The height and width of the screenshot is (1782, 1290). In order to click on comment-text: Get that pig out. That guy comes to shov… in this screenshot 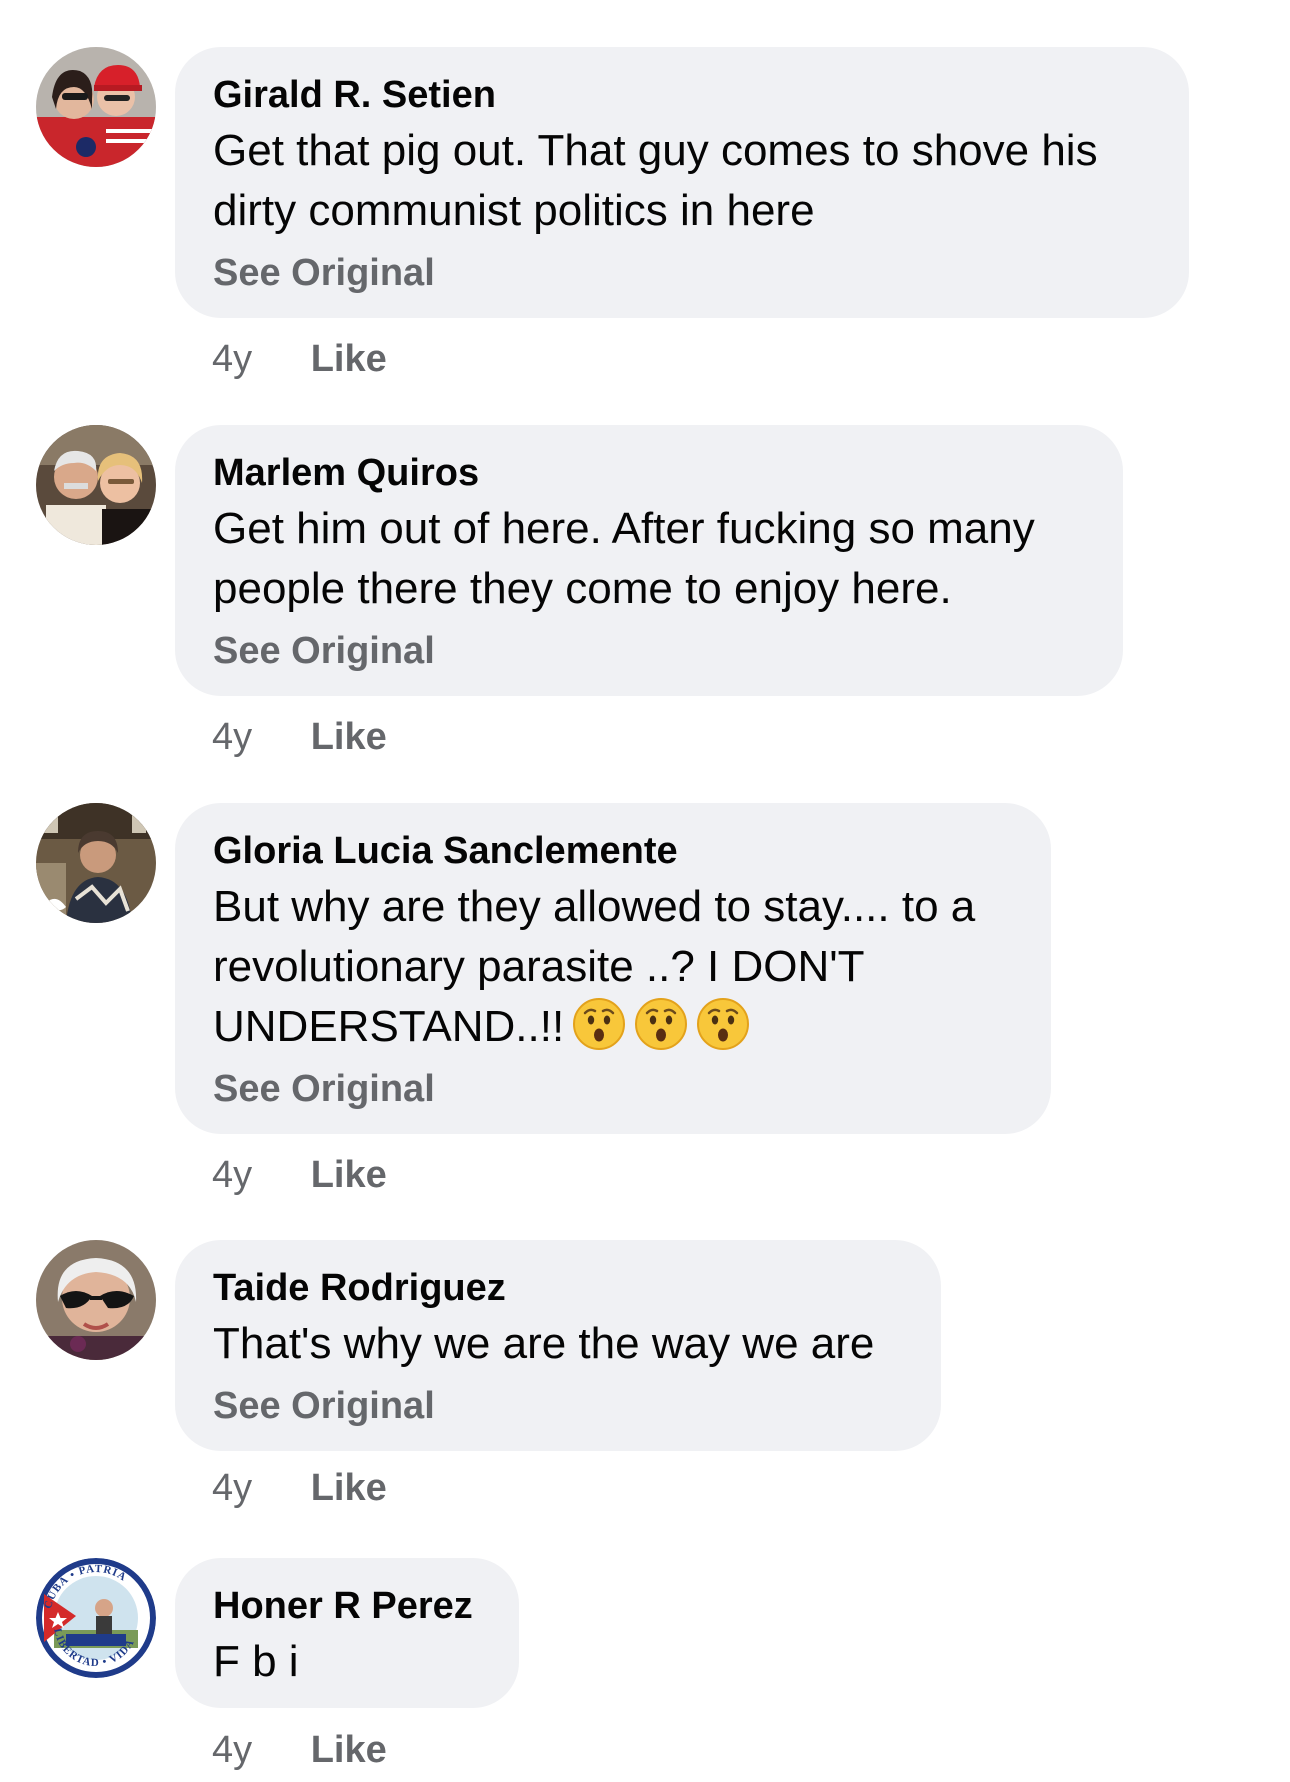, I will do `click(682, 181)`.